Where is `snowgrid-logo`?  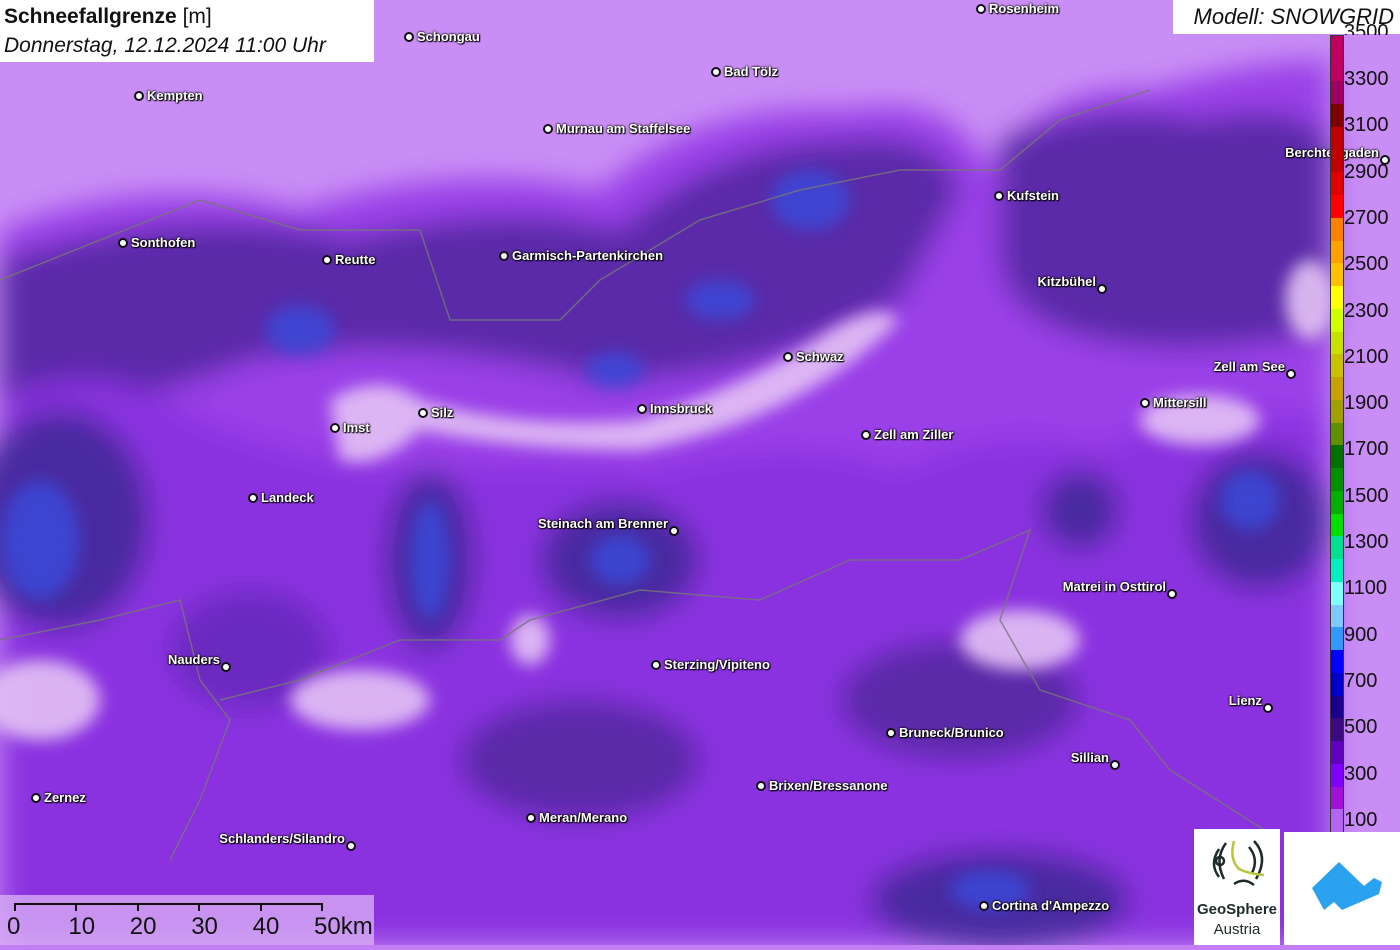
snowgrid-logo is located at coordinates (1342, 888).